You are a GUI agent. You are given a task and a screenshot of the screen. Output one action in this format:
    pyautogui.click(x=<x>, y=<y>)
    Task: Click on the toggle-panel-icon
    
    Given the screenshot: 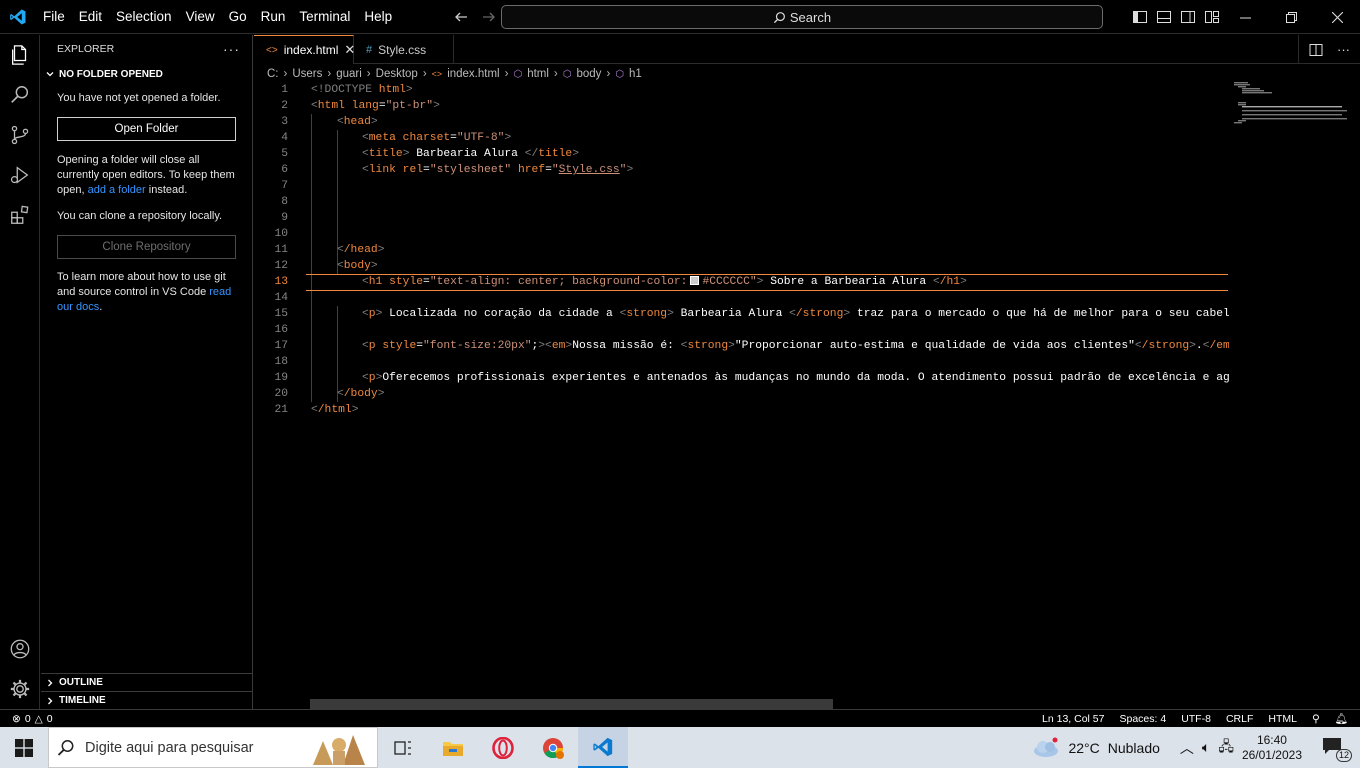 What is the action you would take?
    pyautogui.click(x=1164, y=17)
    